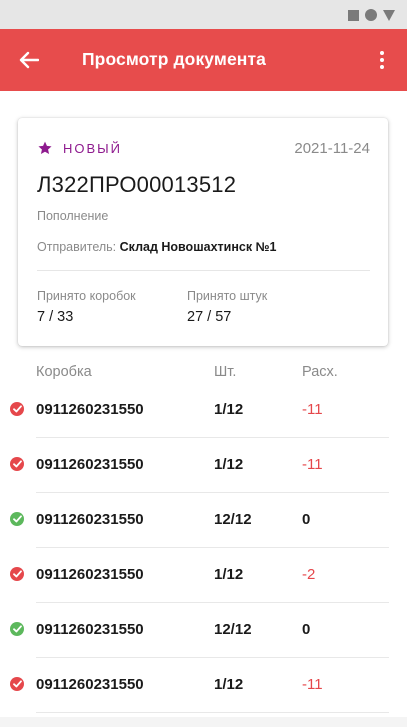 The image size is (407, 727). I want to click on stat-value: 27 / 57, so click(209, 317).